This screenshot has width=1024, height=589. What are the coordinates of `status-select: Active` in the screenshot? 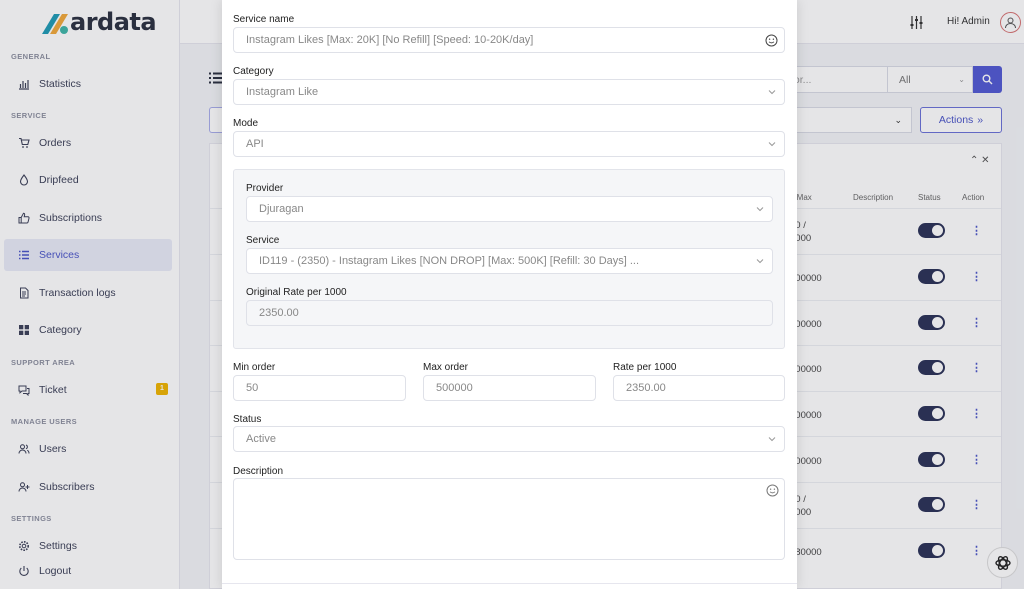 It's located at (509, 439).